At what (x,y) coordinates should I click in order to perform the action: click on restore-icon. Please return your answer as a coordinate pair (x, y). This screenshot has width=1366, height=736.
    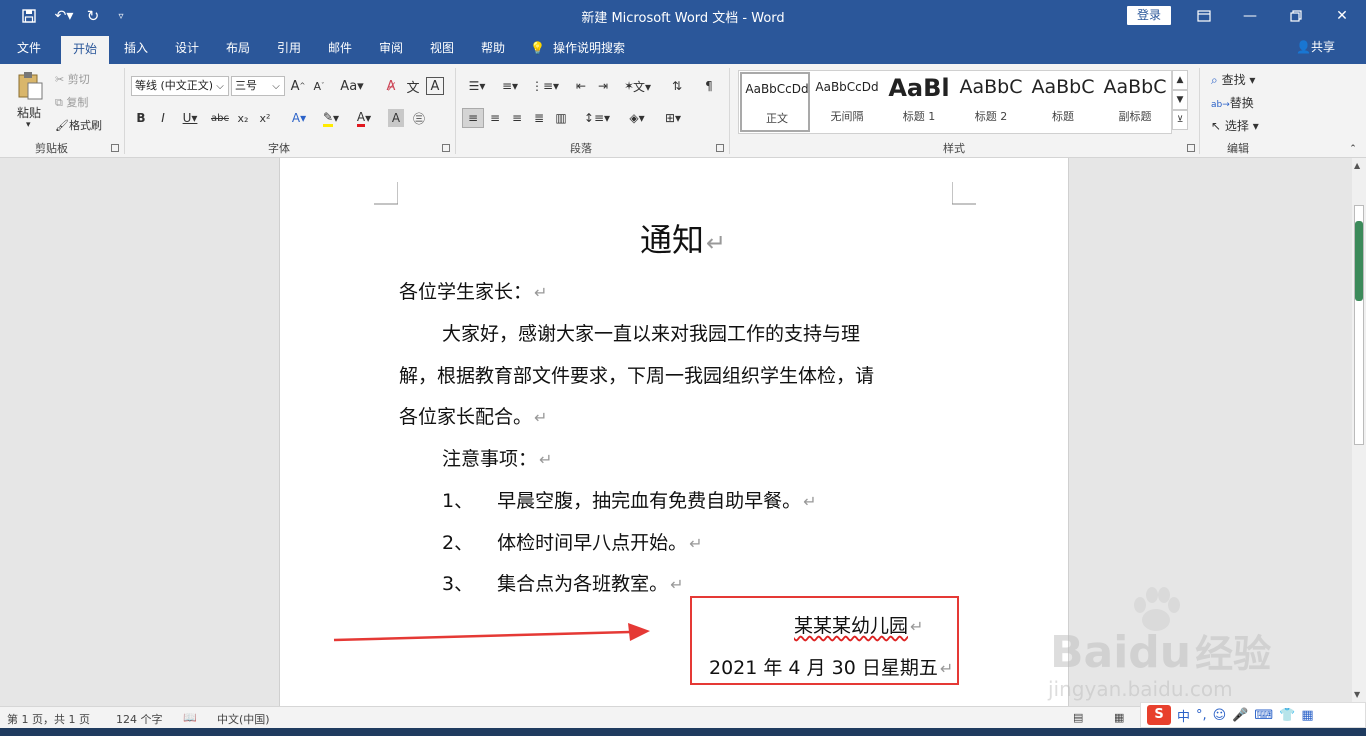
    Looking at the image, I should click on (1296, 16).